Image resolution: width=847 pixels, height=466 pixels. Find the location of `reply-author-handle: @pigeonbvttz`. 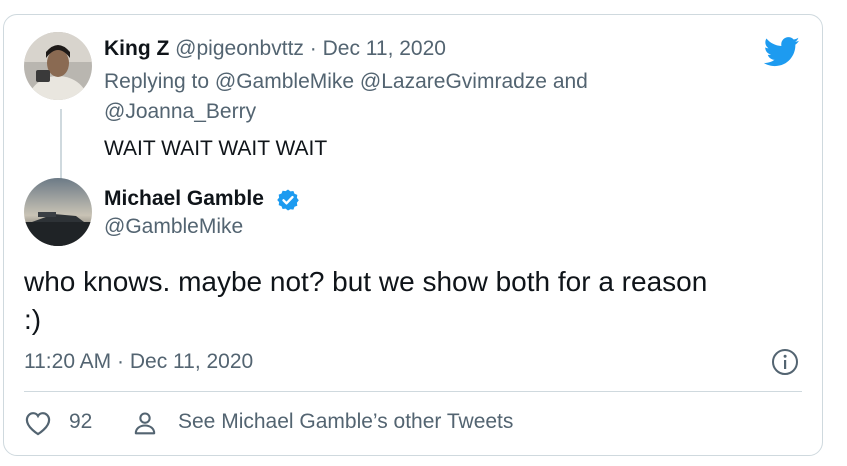

reply-author-handle: @pigeonbvttz is located at coordinates (239, 48).